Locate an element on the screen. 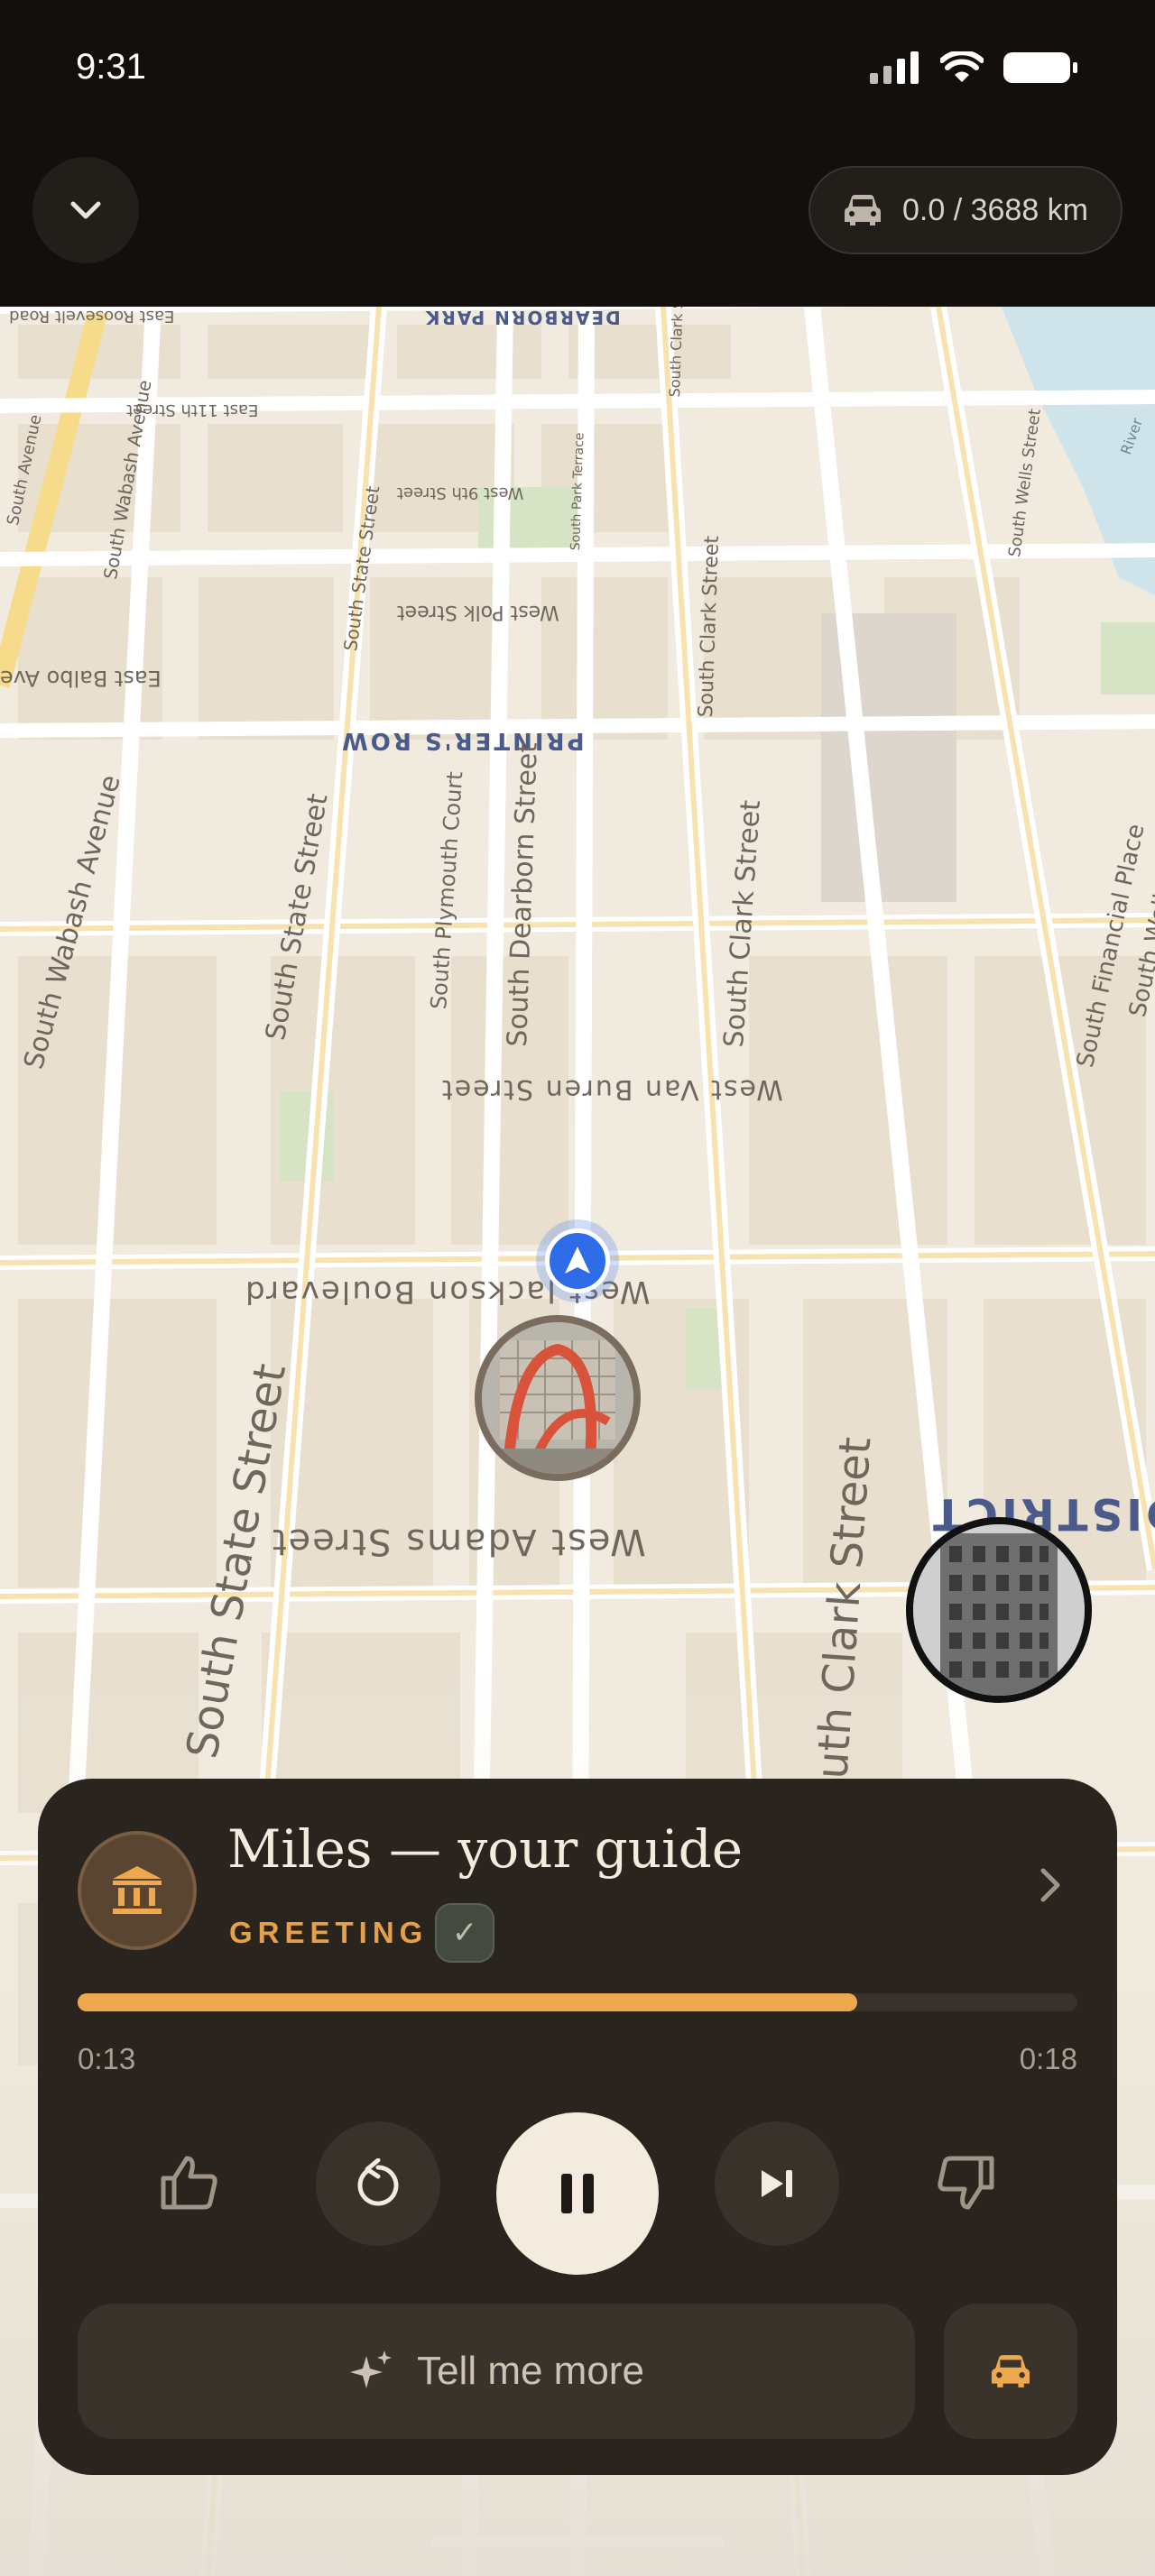 The image size is (1155, 2576). guide-title: Miles — your guide is located at coordinates (485, 1849).